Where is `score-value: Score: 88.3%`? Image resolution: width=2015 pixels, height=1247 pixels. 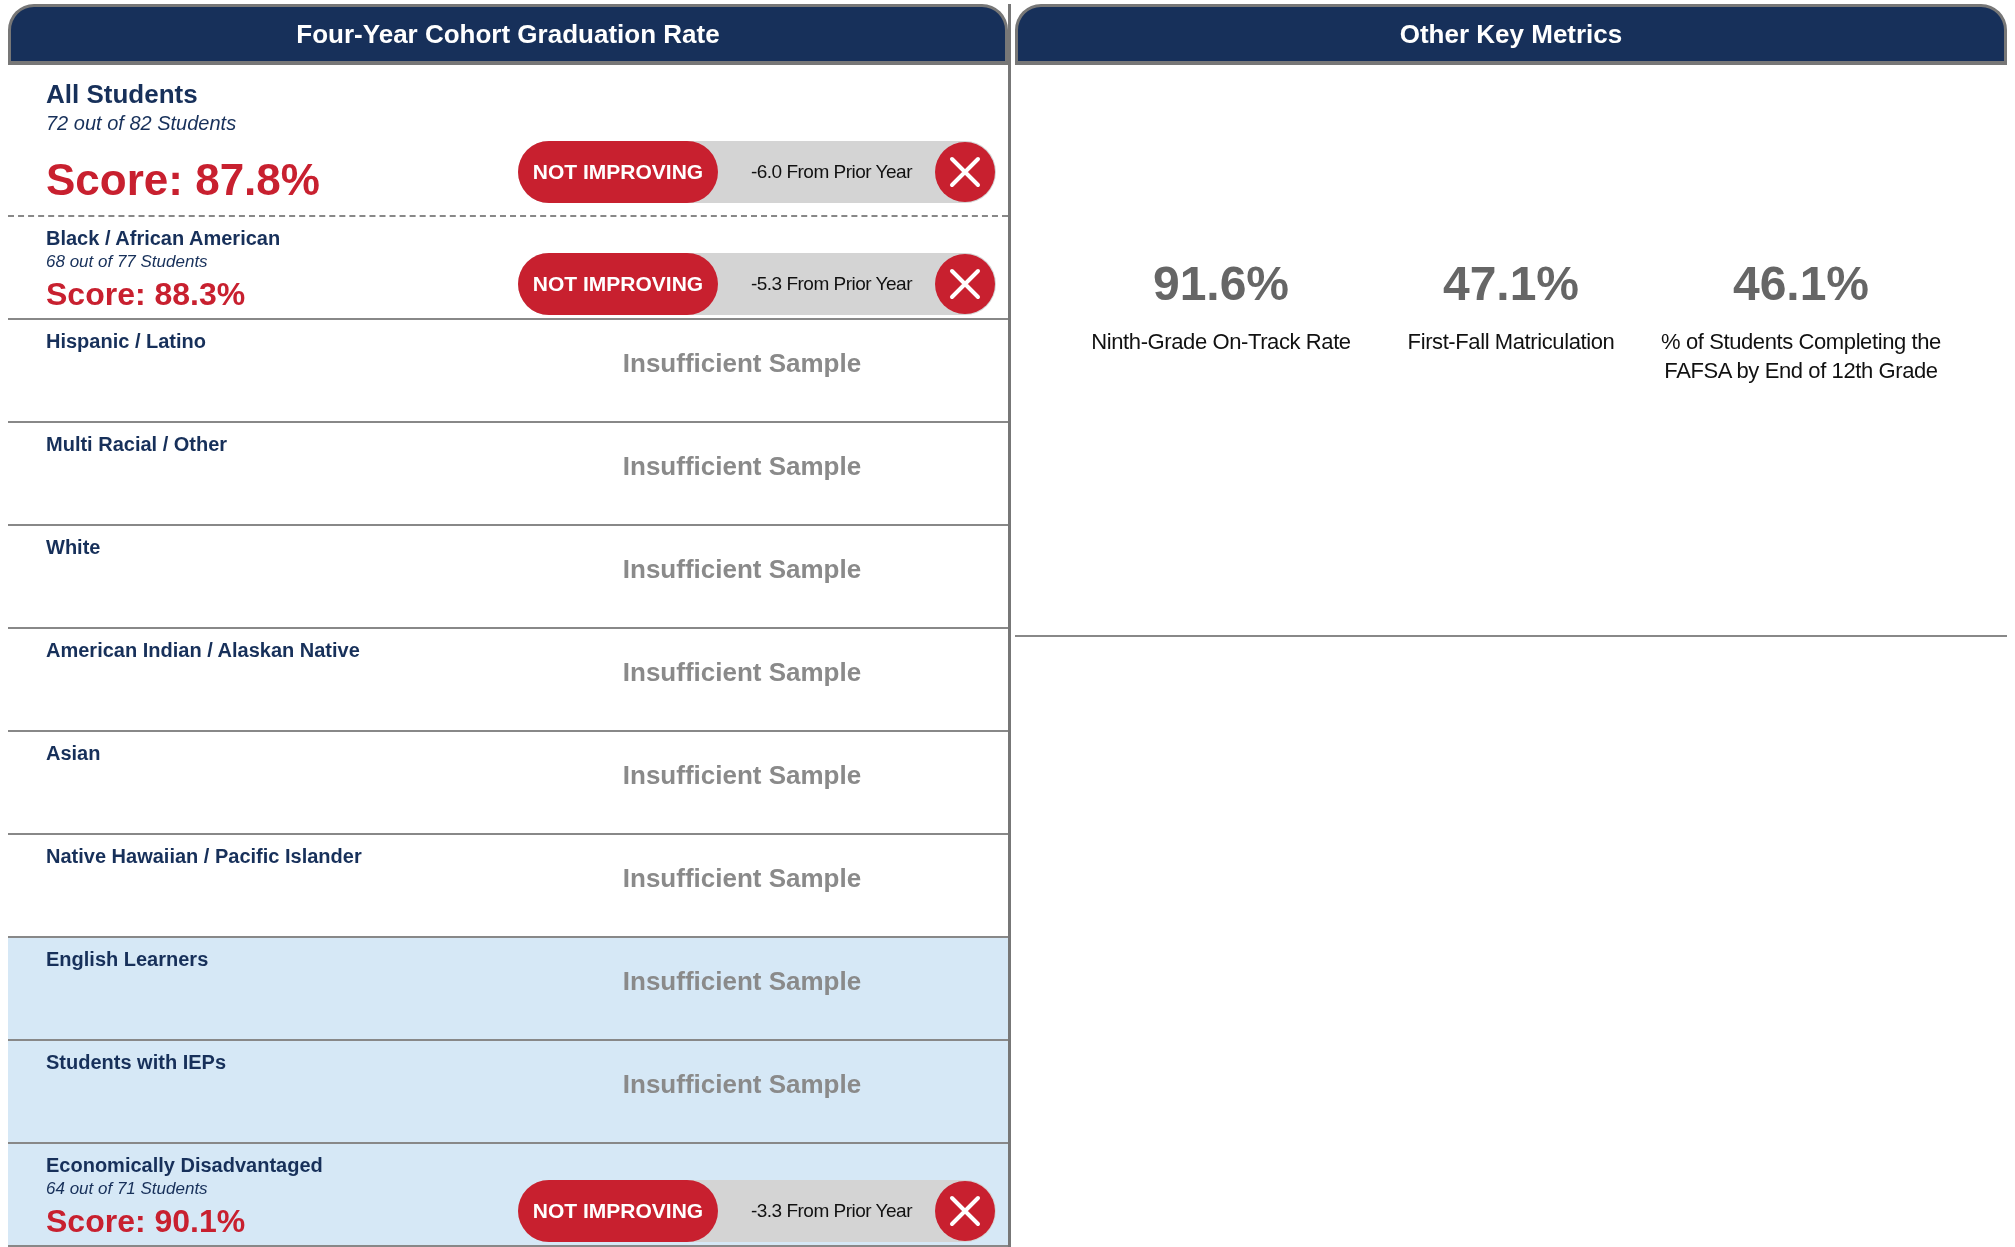
score-value: Score: 88.3% is located at coordinates (146, 294).